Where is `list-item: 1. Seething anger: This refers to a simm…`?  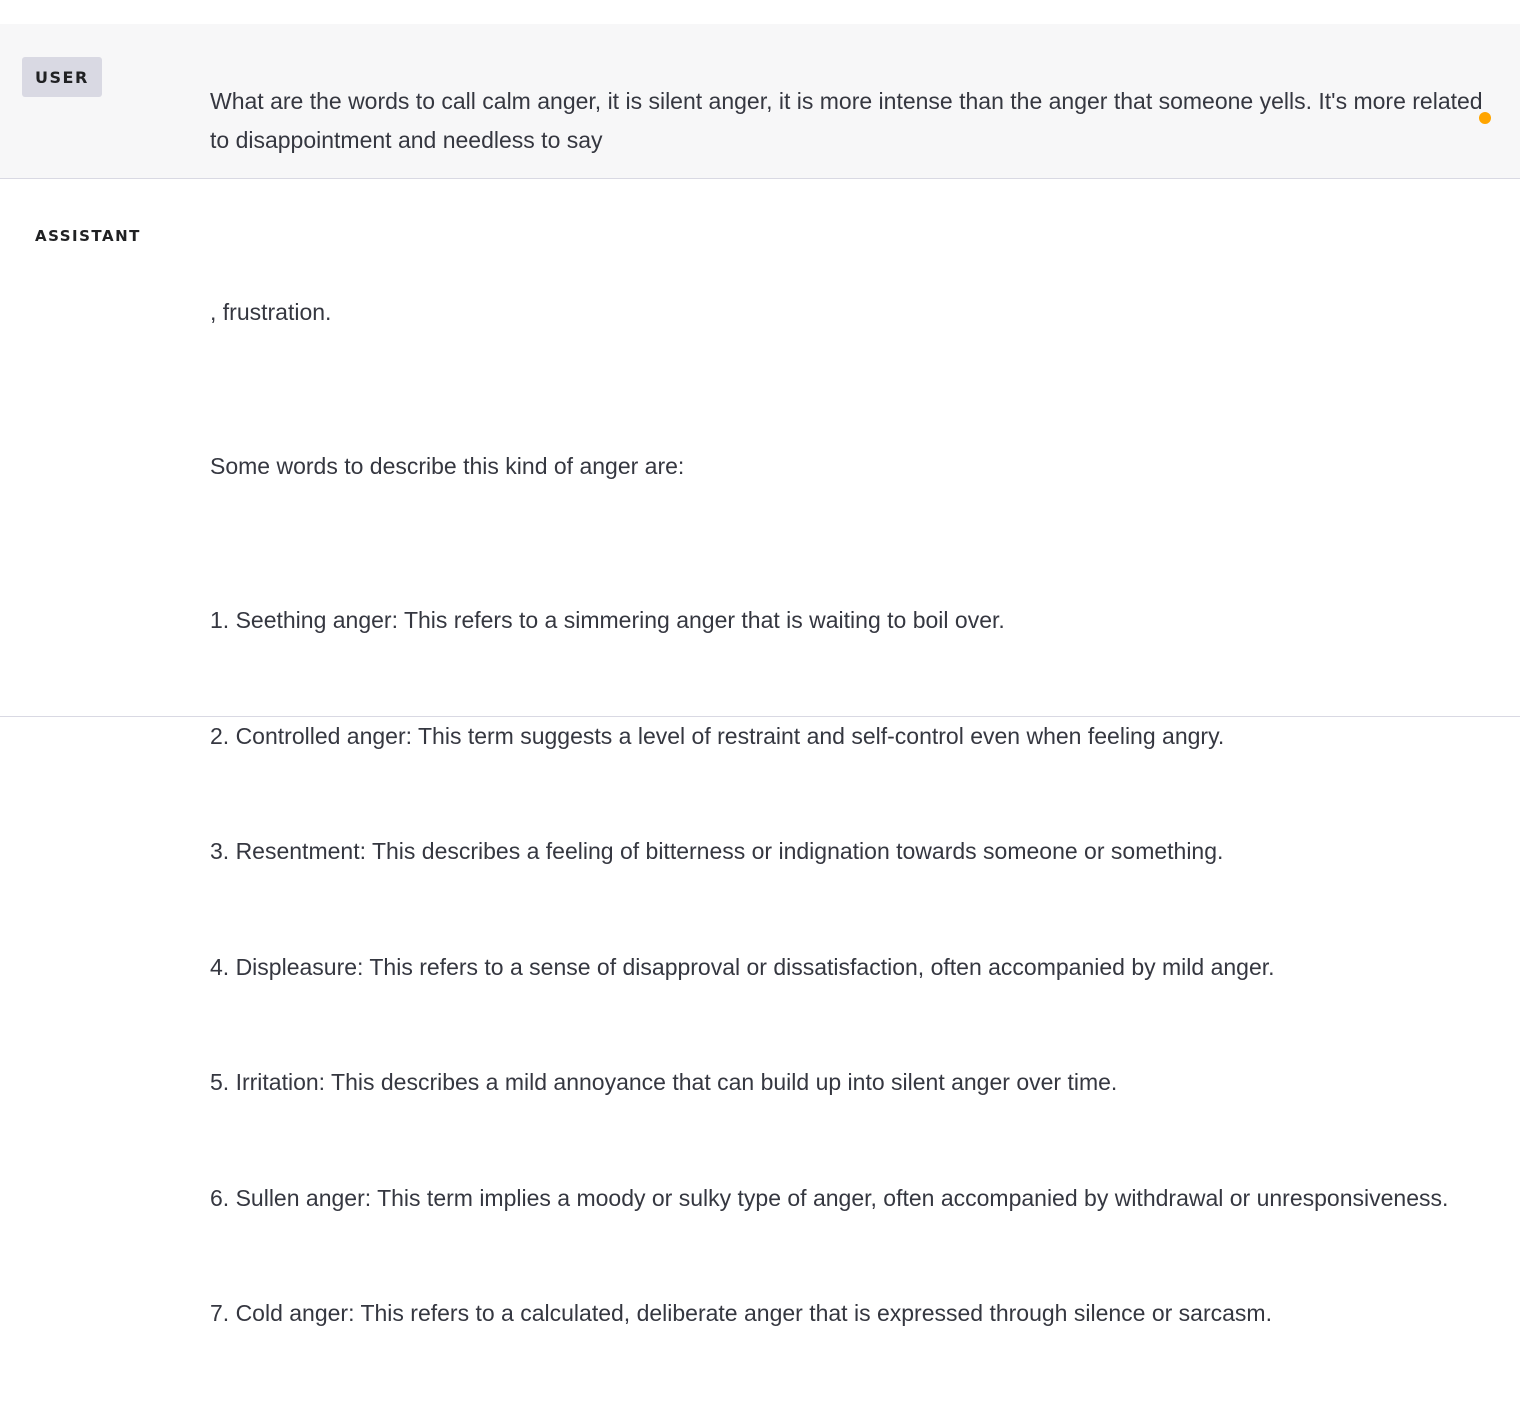
list-item: 1. Seething anger: This refers to a simm… is located at coordinates (607, 620).